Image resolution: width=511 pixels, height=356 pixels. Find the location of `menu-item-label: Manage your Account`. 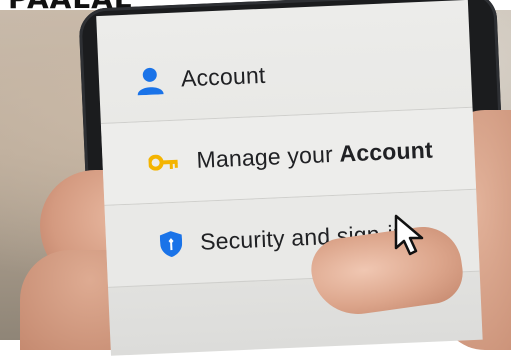

menu-item-label: Manage your Account is located at coordinates (314, 155).